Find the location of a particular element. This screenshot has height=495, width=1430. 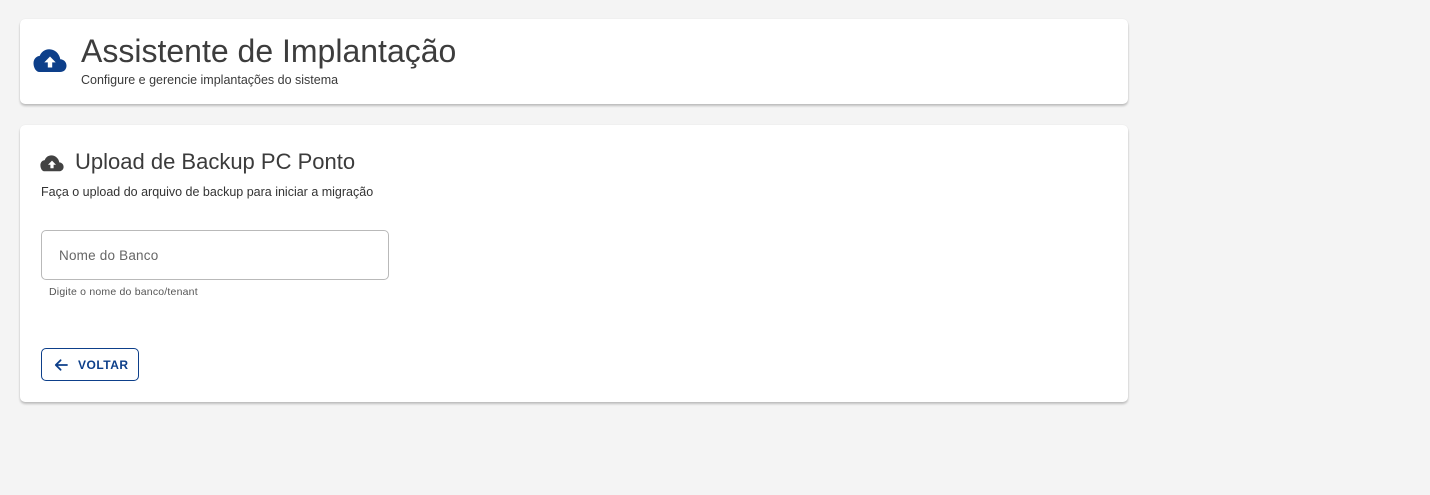

bank-name-input is located at coordinates (215, 255).